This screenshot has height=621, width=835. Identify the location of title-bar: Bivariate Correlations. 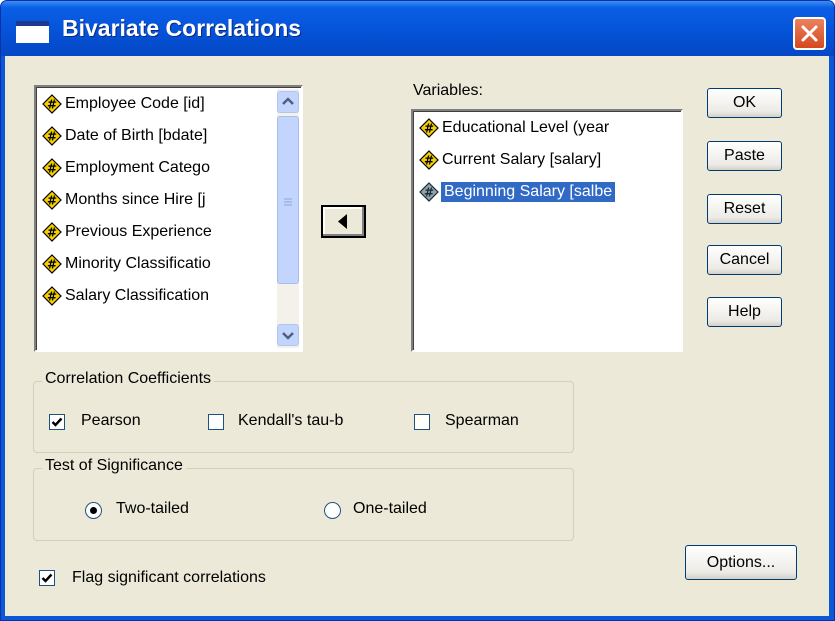
(417, 28).